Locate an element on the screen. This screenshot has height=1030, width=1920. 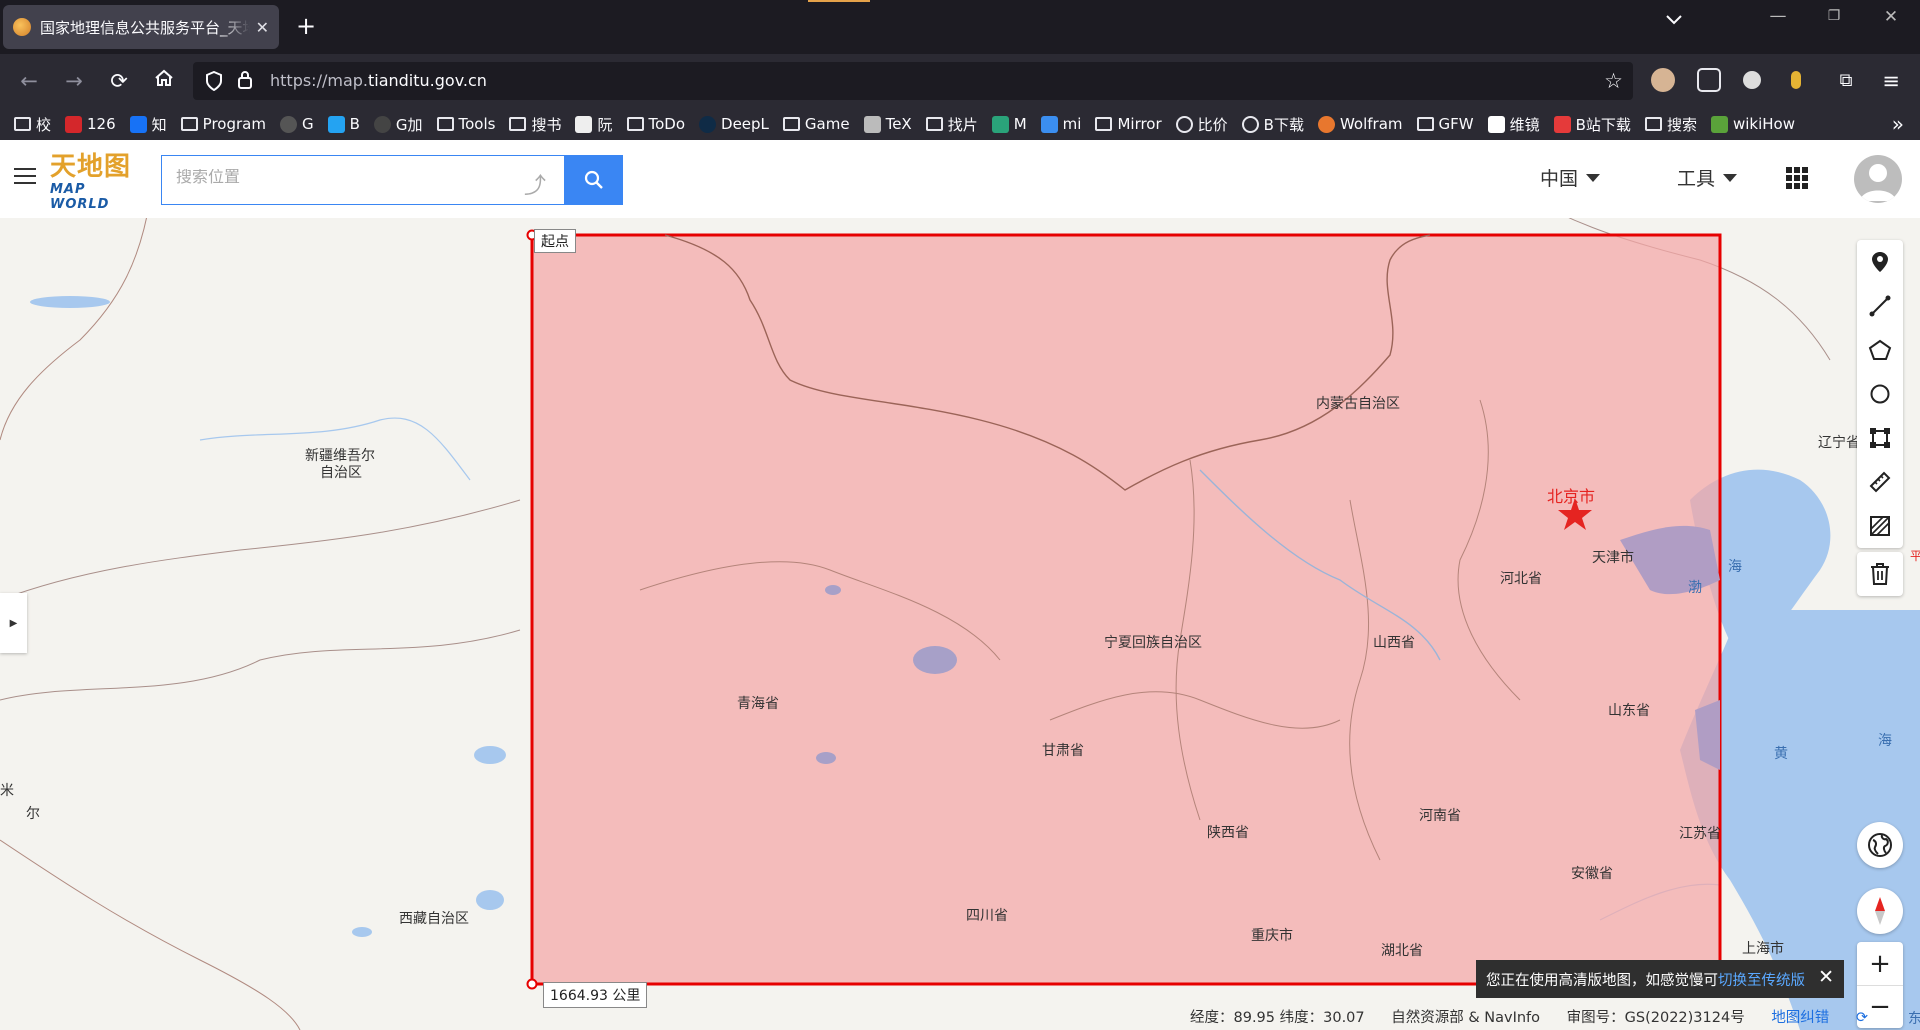
close-window-icon: ✕ is located at coordinates (1891, 17).